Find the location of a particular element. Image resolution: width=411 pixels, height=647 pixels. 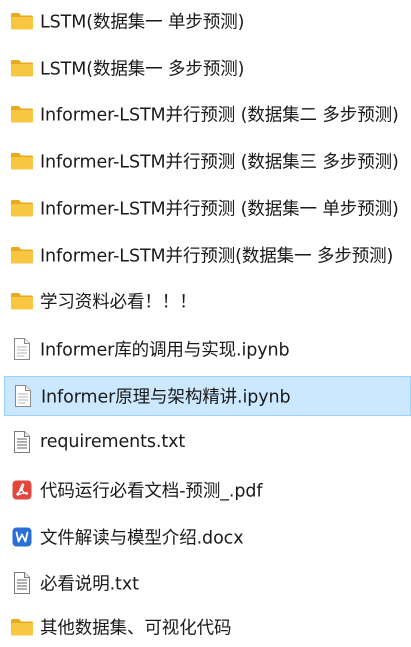

pdf-icon is located at coordinates (22, 490).